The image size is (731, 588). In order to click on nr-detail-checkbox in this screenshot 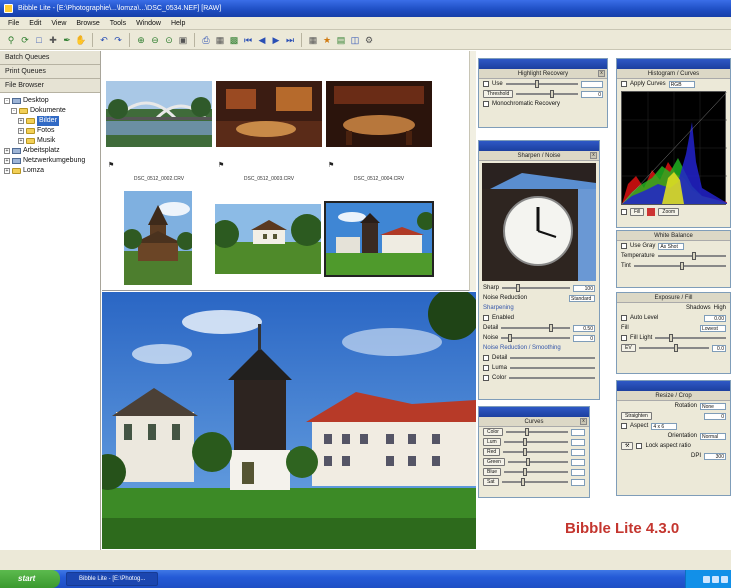, I will do `click(486, 358)`.